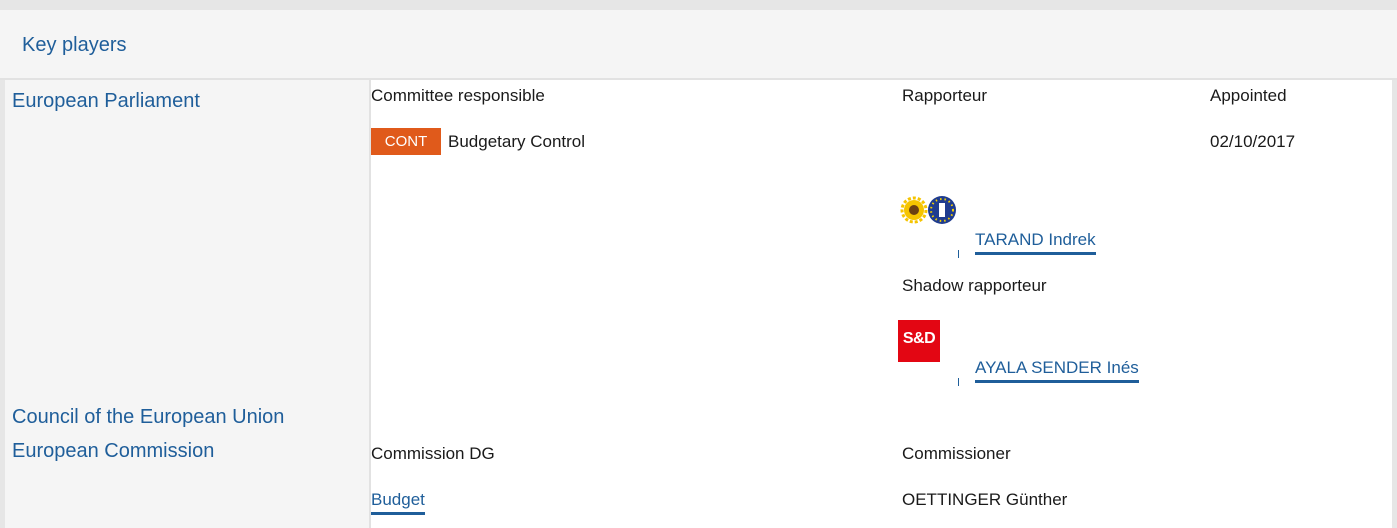  I want to click on appointed-header: Appointed, so click(1248, 95).